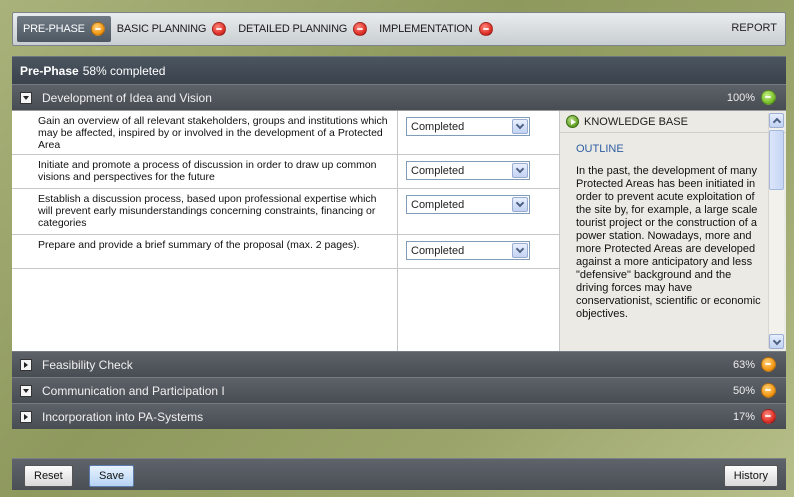 Image resolution: width=794 pixels, height=497 pixels. Describe the element at coordinates (161, 29) in the screenshot. I see `tab-label: BASIC PLANNING` at that location.